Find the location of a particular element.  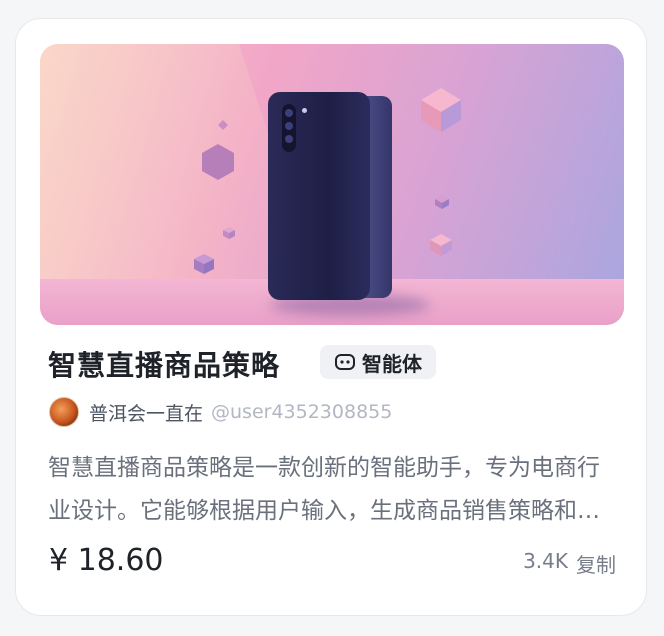

price: ¥ 18.60 is located at coordinates (106, 560).